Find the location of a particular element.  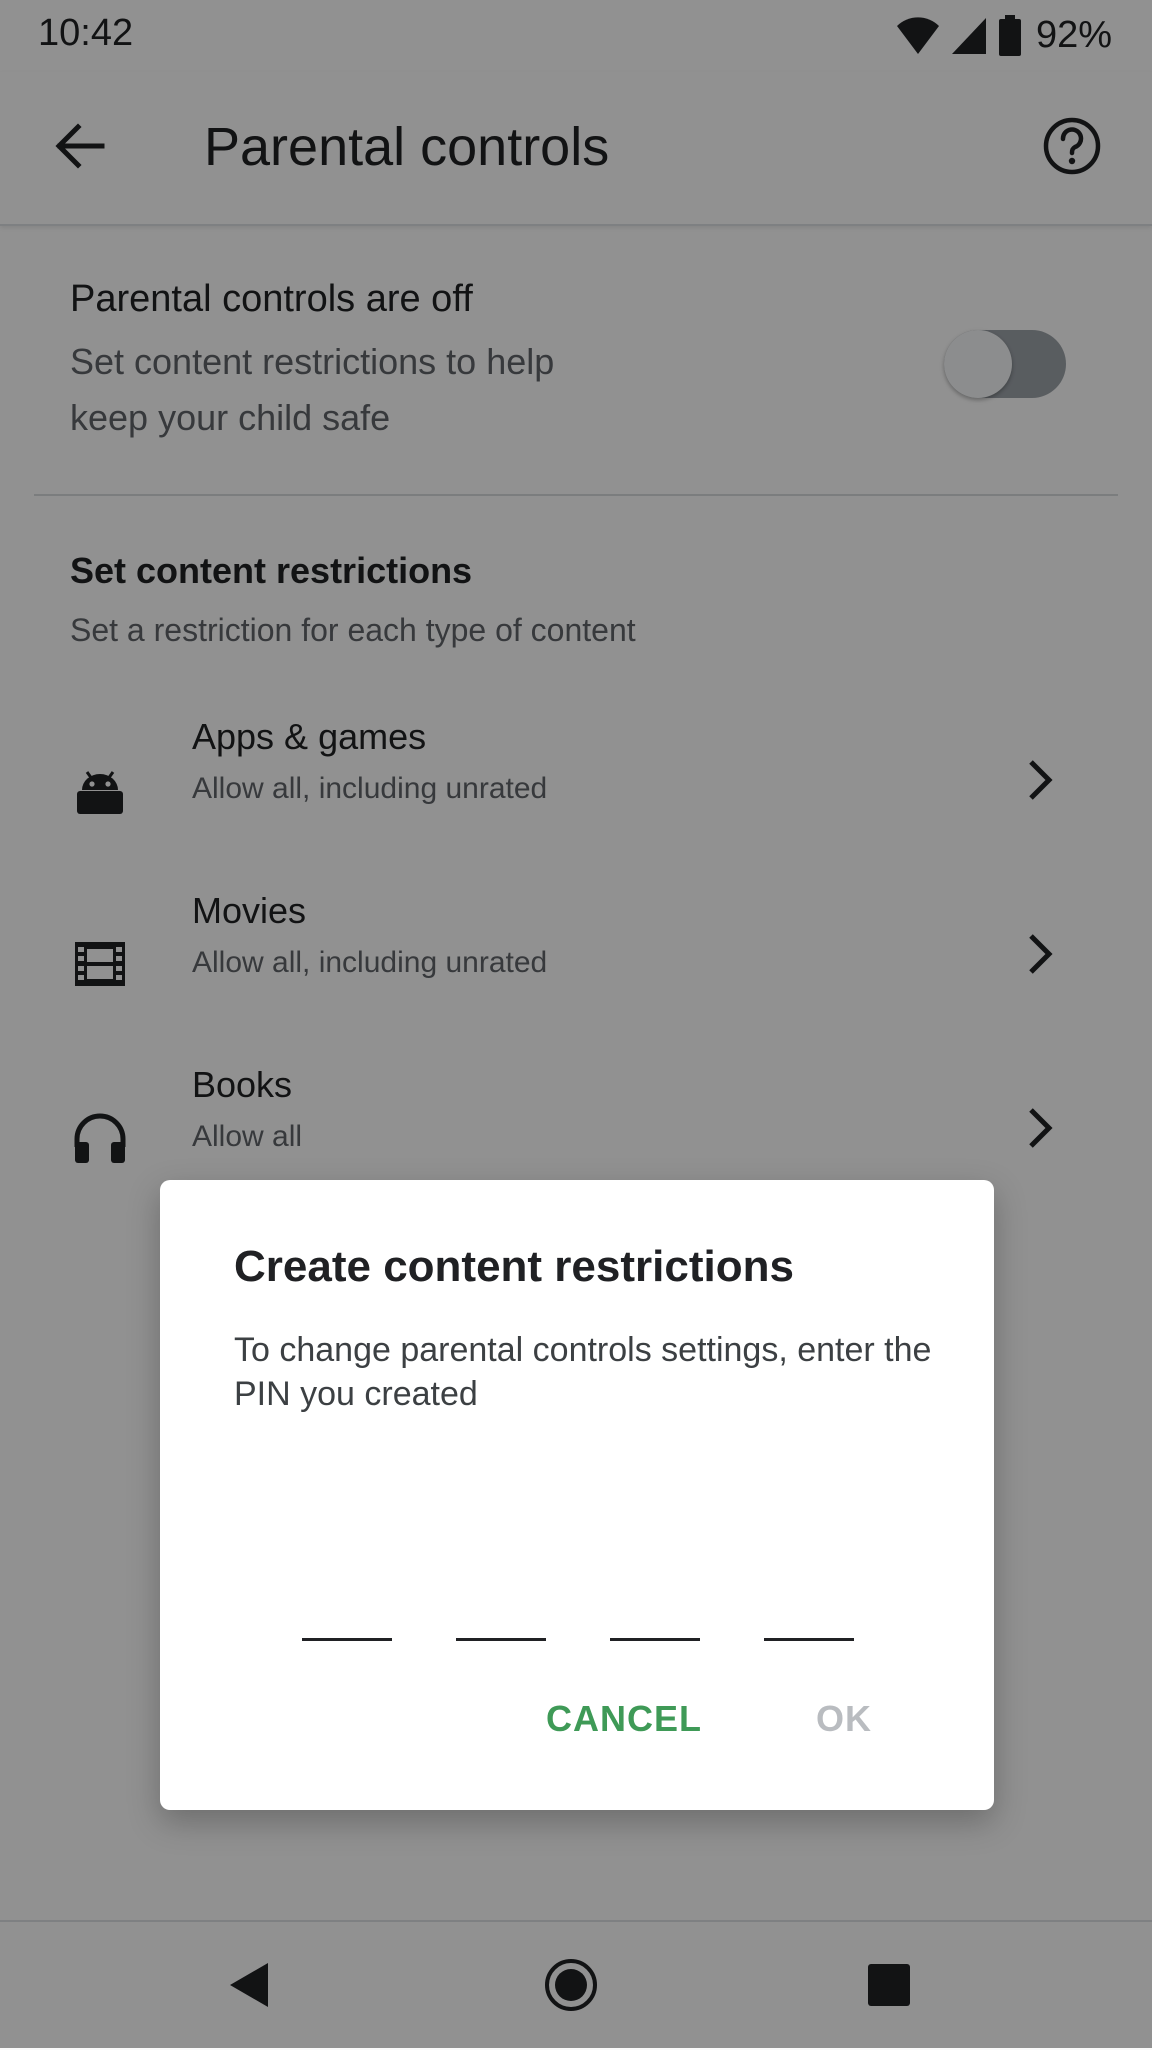

dialog-actions: CANCEL OK is located at coordinates (577, 1728).